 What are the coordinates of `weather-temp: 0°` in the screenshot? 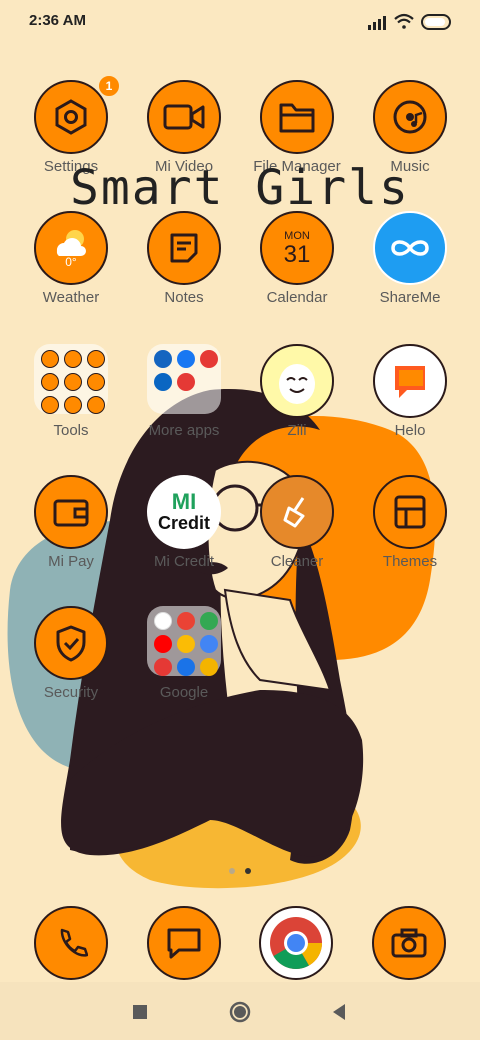 It's located at (71, 262).